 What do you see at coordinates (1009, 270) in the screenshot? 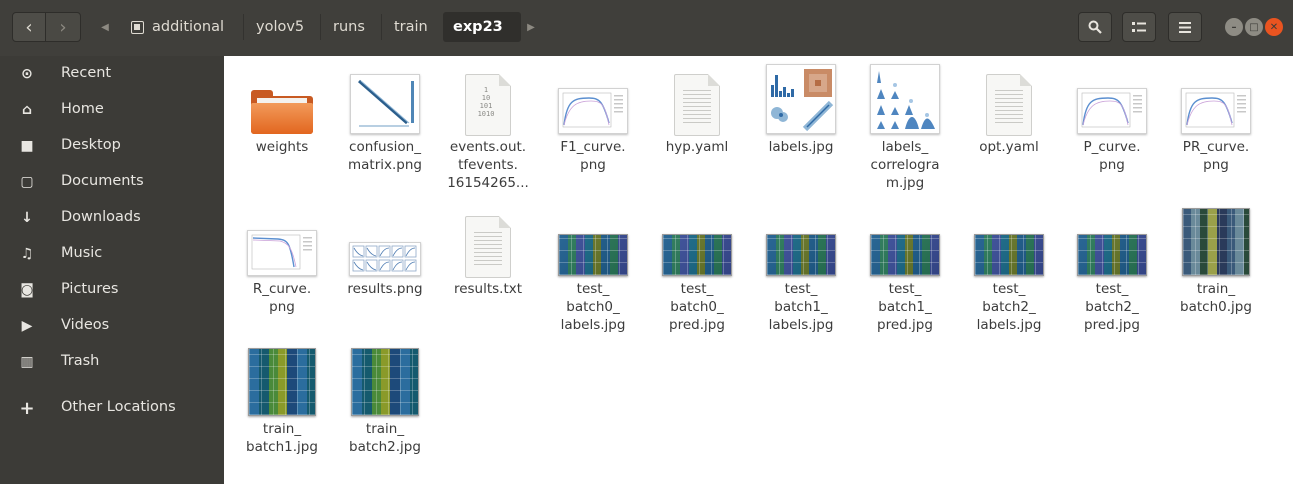
I see `file-item: test_ batch2_ labels.jpg` at bounding box center [1009, 270].